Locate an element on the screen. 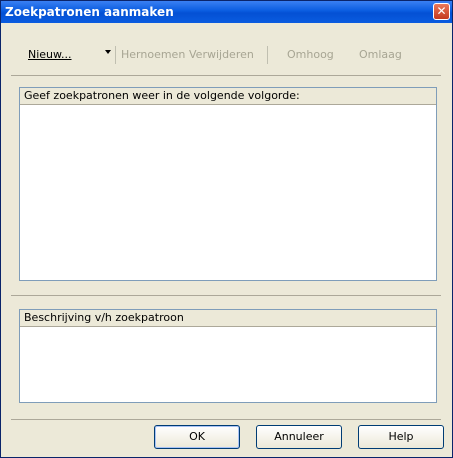 Image resolution: width=453 pixels, height=458 pixels. chevron-down-icon is located at coordinates (108, 52).